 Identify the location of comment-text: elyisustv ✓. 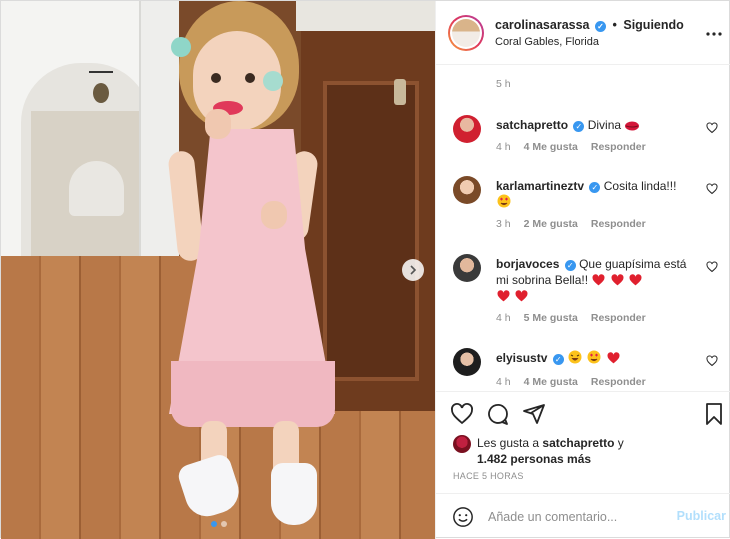
(596, 358).